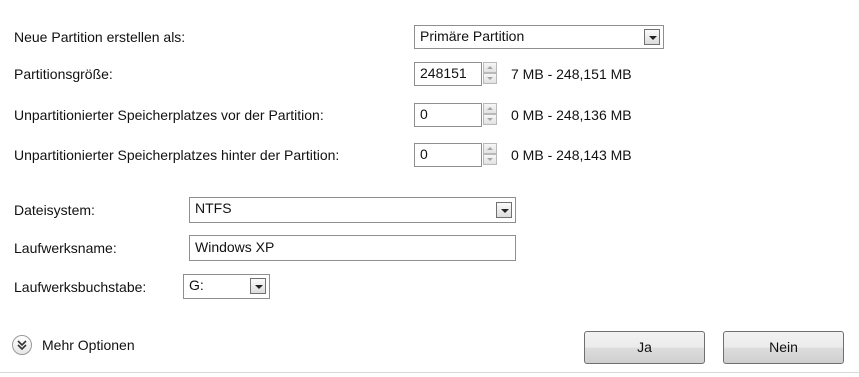  I want to click on no-button: Nein, so click(783, 347).